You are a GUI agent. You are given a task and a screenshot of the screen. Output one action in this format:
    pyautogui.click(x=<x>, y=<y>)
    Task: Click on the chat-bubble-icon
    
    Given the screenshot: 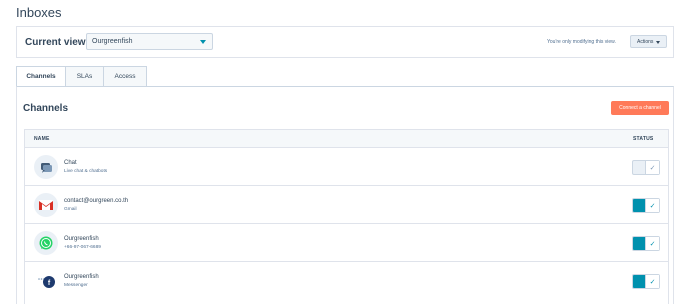 What is the action you would take?
    pyautogui.click(x=46, y=167)
    